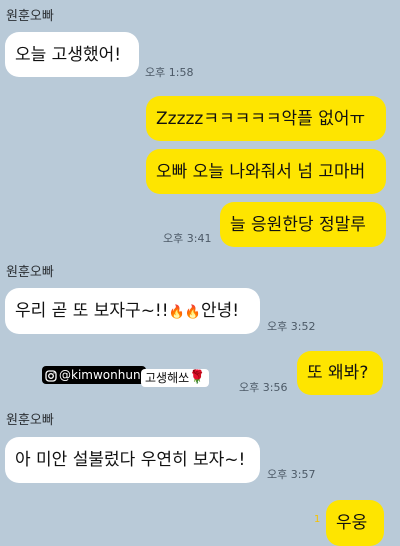  What do you see at coordinates (184, 312) in the screenshot?
I see `fire-emoji: 🔥🔥` at bounding box center [184, 312].